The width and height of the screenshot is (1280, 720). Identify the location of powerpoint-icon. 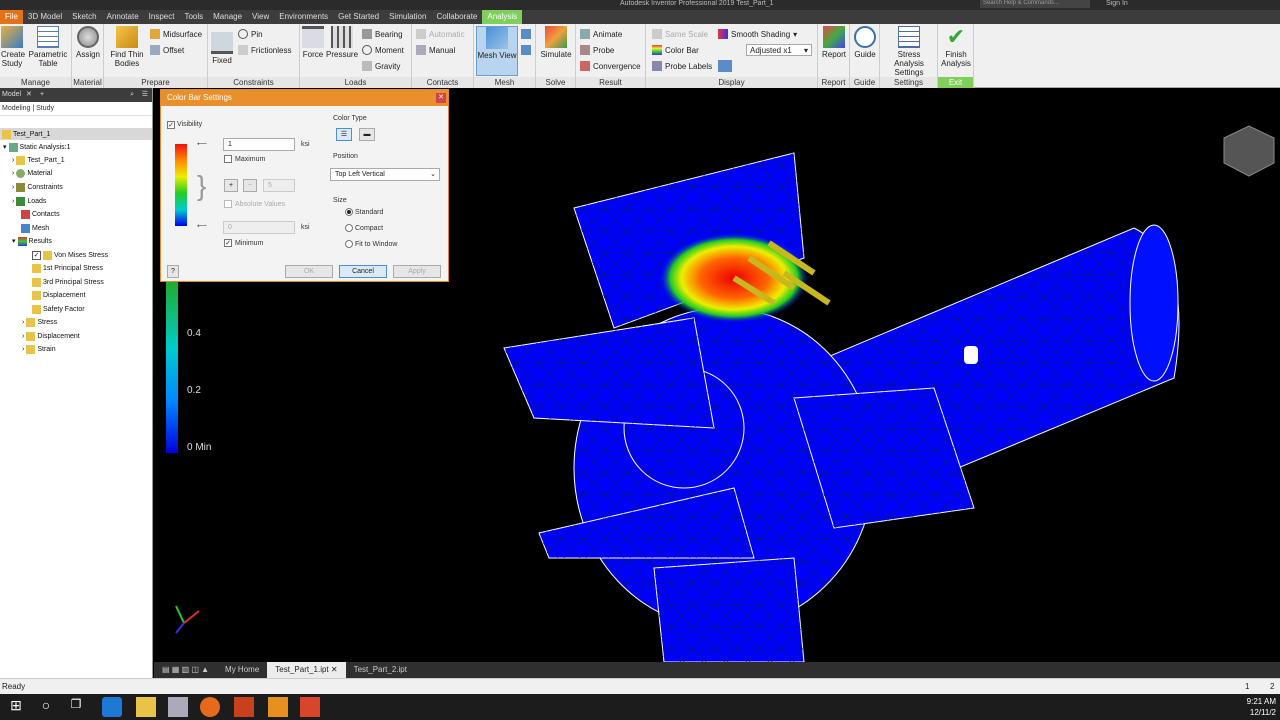
(244, 707).